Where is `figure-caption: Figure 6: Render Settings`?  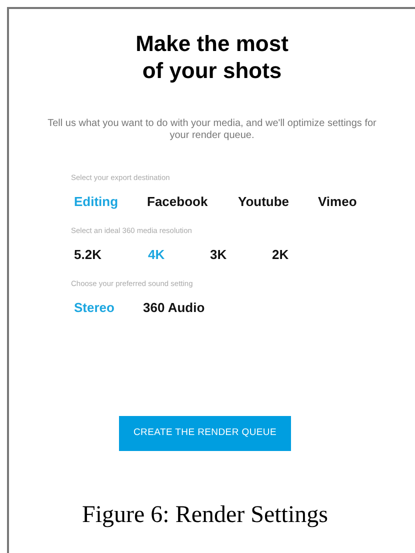 figure-caption: Figure 6: Render Settings is located at coordinates (205, 515).